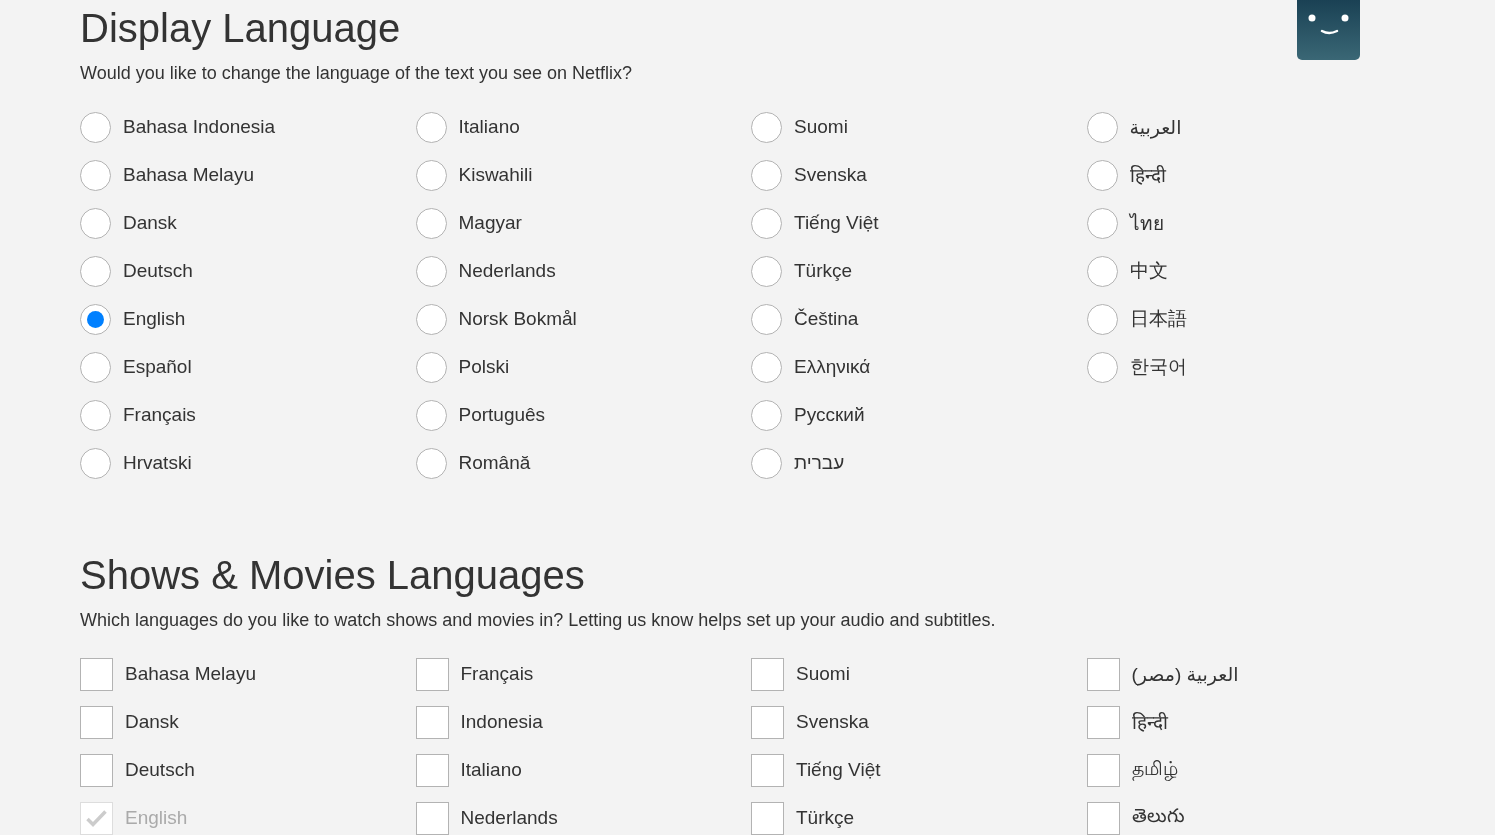  I want to click on option-label: Polski, so click(484, 367).